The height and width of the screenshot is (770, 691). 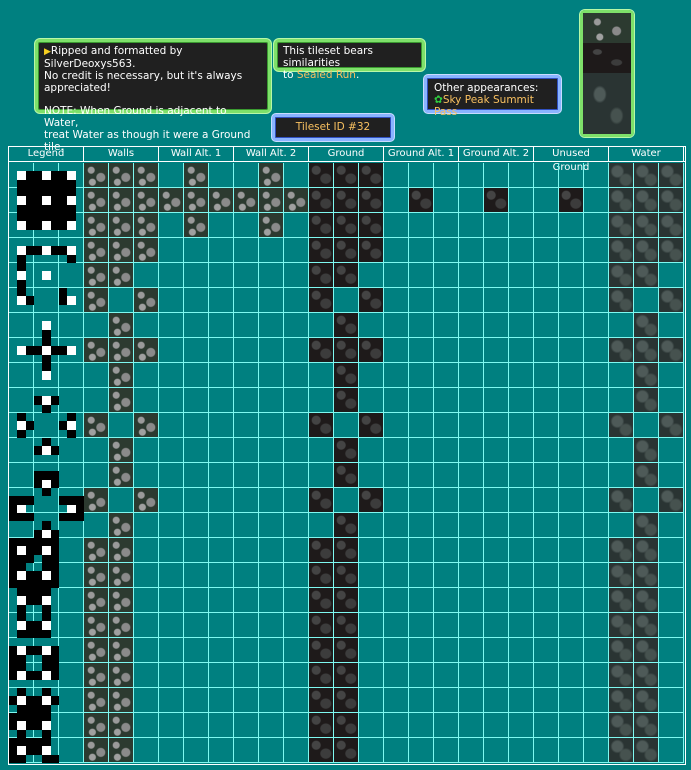 What do you see at coordinates (484, 106) in the screenshot?
I see `sky-peak-summit-pass-link: Sky Peak Summit Pass` at bounding box center [484, 106].